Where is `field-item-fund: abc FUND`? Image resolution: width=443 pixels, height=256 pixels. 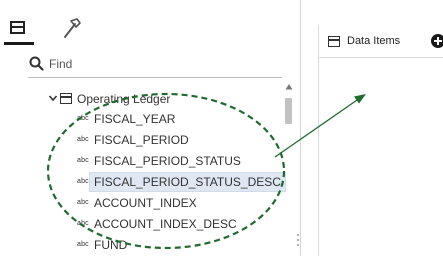
field-item-fund: abc FUND is located at coordinates (179, 245).